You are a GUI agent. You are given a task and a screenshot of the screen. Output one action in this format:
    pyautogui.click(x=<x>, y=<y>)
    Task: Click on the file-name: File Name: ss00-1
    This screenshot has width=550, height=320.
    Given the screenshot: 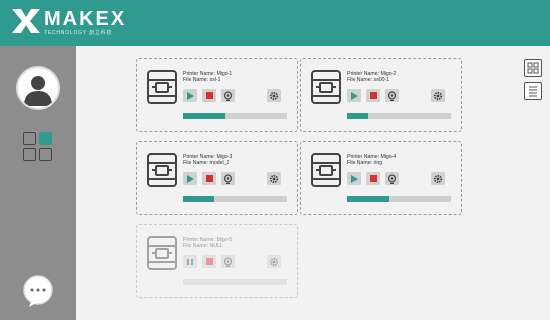 What is the action you would take?
    pyautogui.click(x=368, y=80)
    